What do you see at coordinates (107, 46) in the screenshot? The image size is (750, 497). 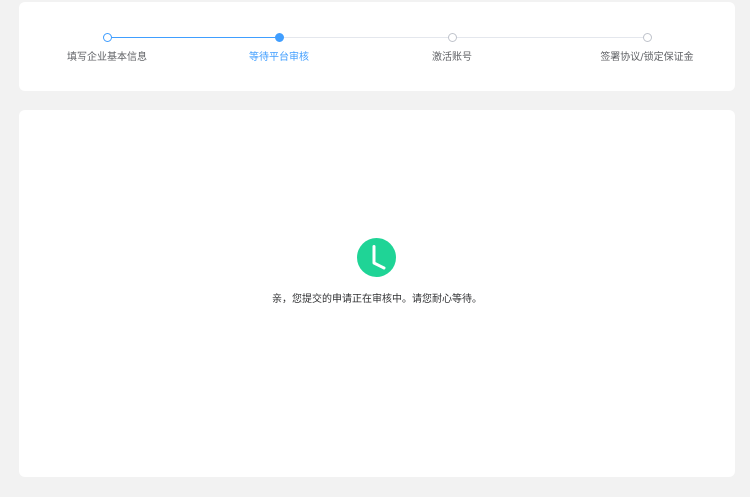 I see `step-fill-info: 填写企业基本信息` at bounding box center [107, 46].